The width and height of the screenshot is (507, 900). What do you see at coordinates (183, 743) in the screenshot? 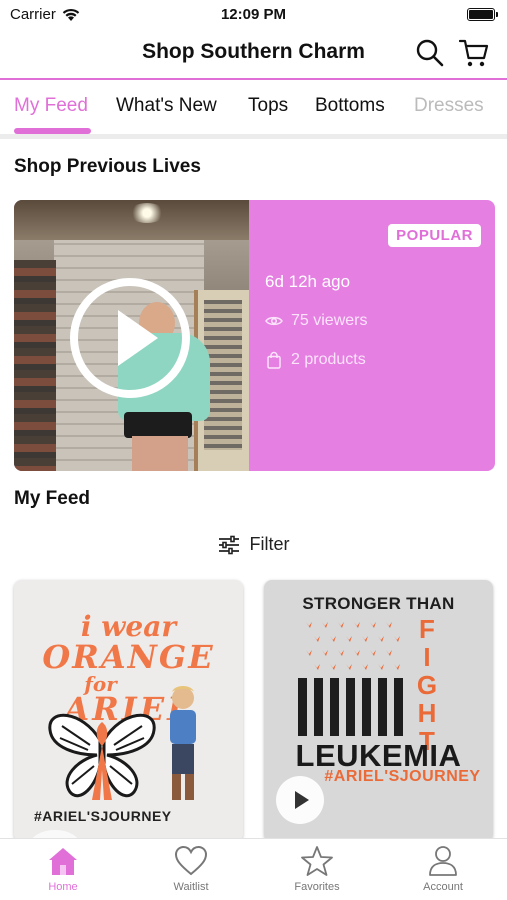
I see `child-photo-graphic` at bounding box center [183, 743].